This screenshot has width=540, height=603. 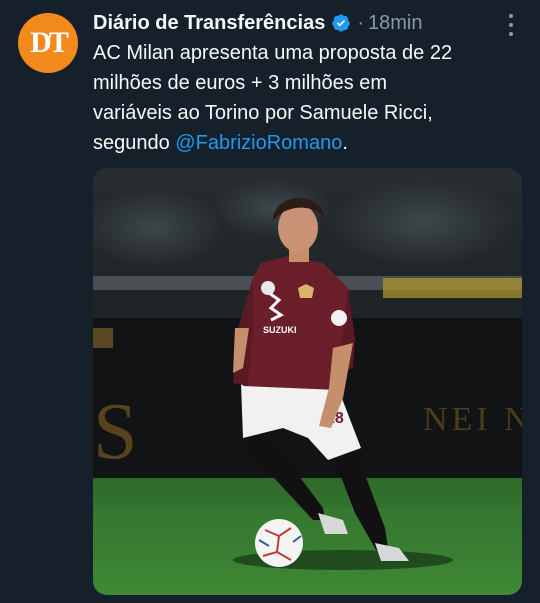 I want to click on avatar: DT, so click(x=48, y=43).